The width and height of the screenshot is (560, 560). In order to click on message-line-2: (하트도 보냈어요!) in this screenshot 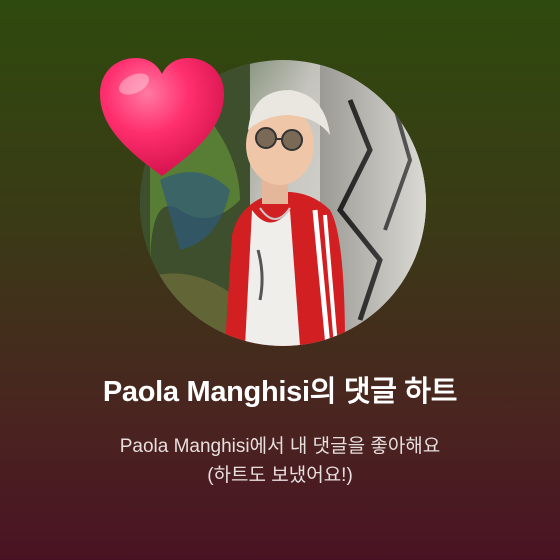, I will do `click(280, 475)`.